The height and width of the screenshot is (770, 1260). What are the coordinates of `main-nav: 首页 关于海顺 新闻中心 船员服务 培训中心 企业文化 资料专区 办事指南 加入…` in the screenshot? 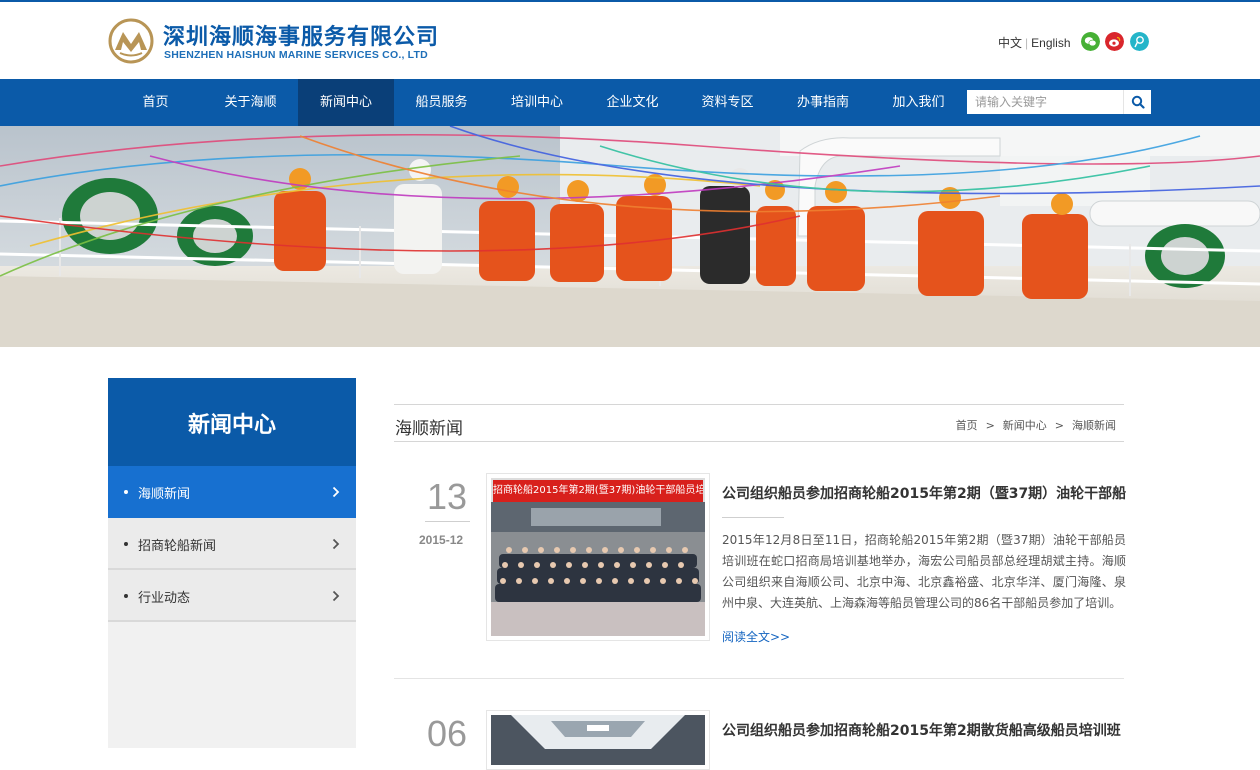 It's located at (630, 102).